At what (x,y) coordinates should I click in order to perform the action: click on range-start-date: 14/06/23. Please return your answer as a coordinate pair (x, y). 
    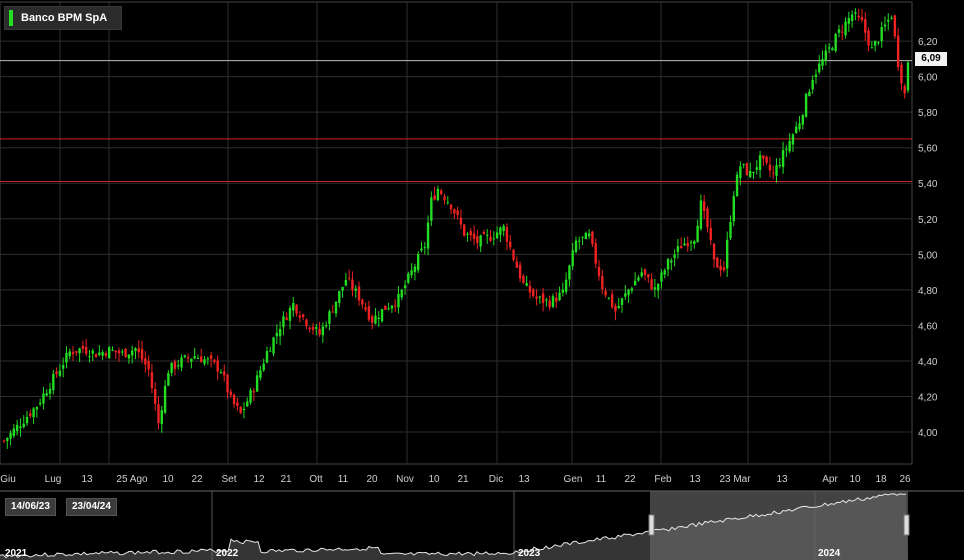
    Looking at the image, I should click on (30, 507).